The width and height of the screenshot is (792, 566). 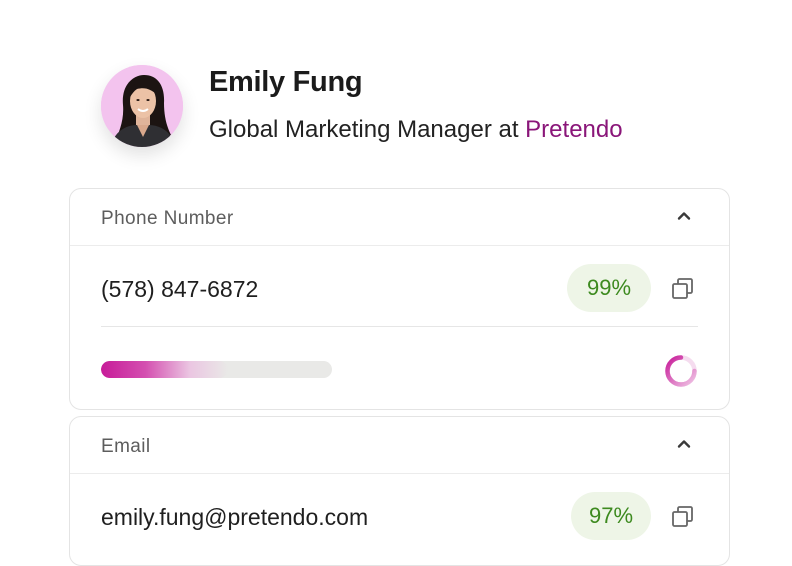 What do you see at coordinates (286, 82) in the screenshot?
I see `profile-name: Emily Fung` at bounding box center [286, 82].